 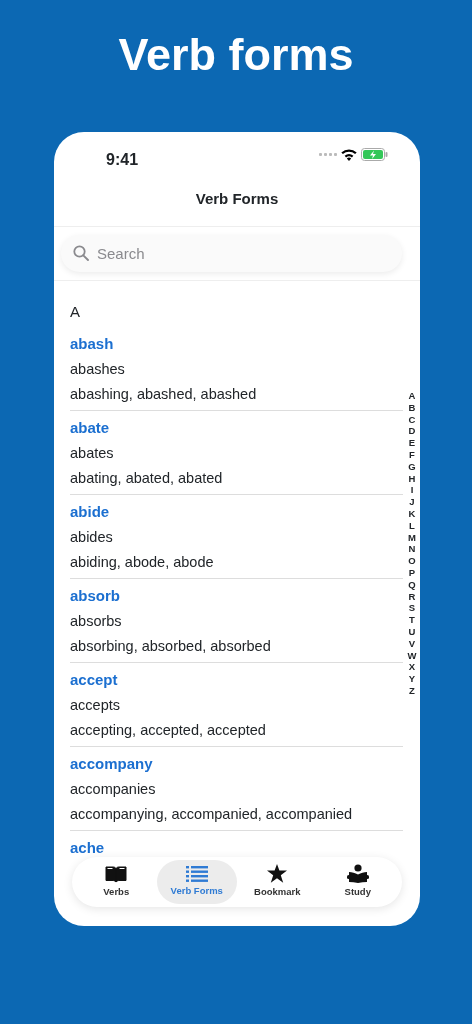 I want to click on index-letter: M, so click(x=412, y=537).